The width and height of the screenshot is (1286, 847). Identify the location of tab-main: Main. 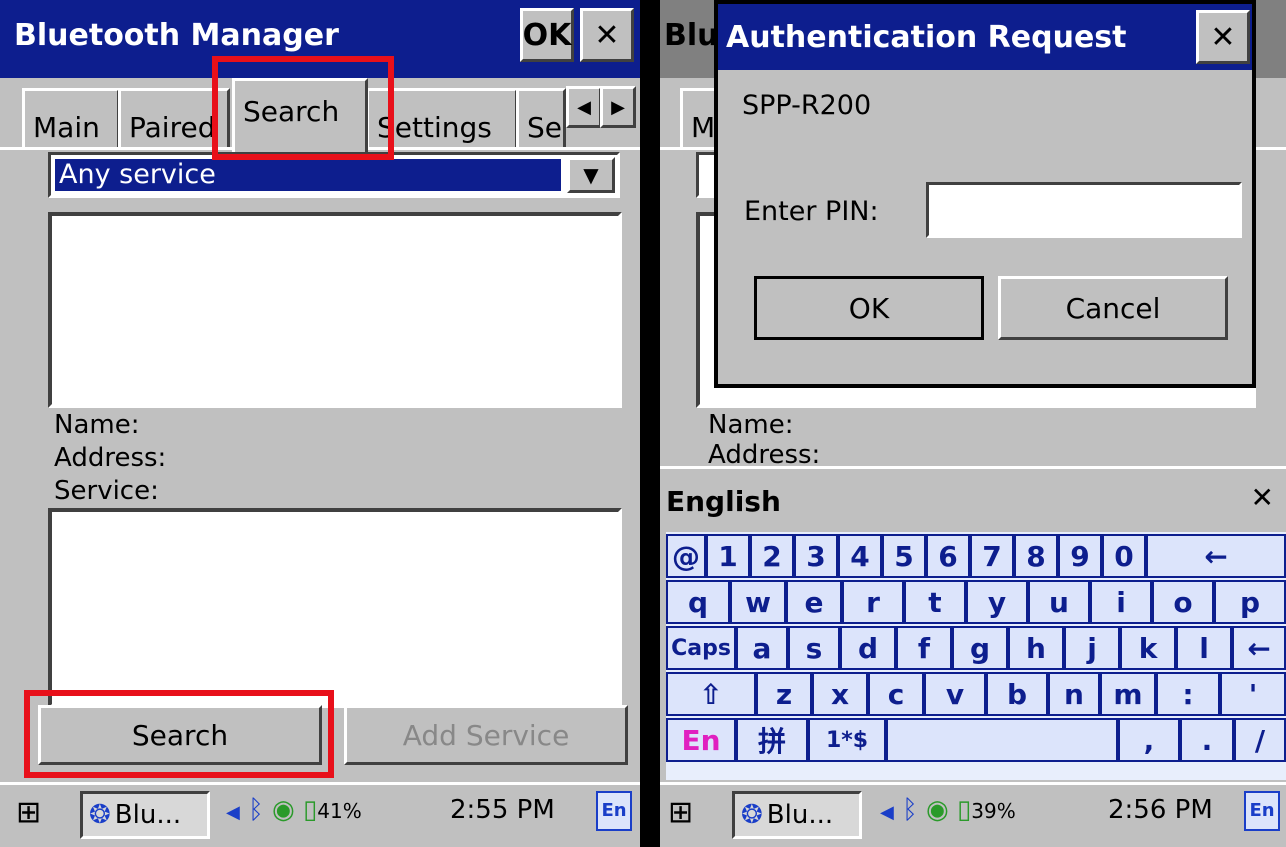
(71, 119).